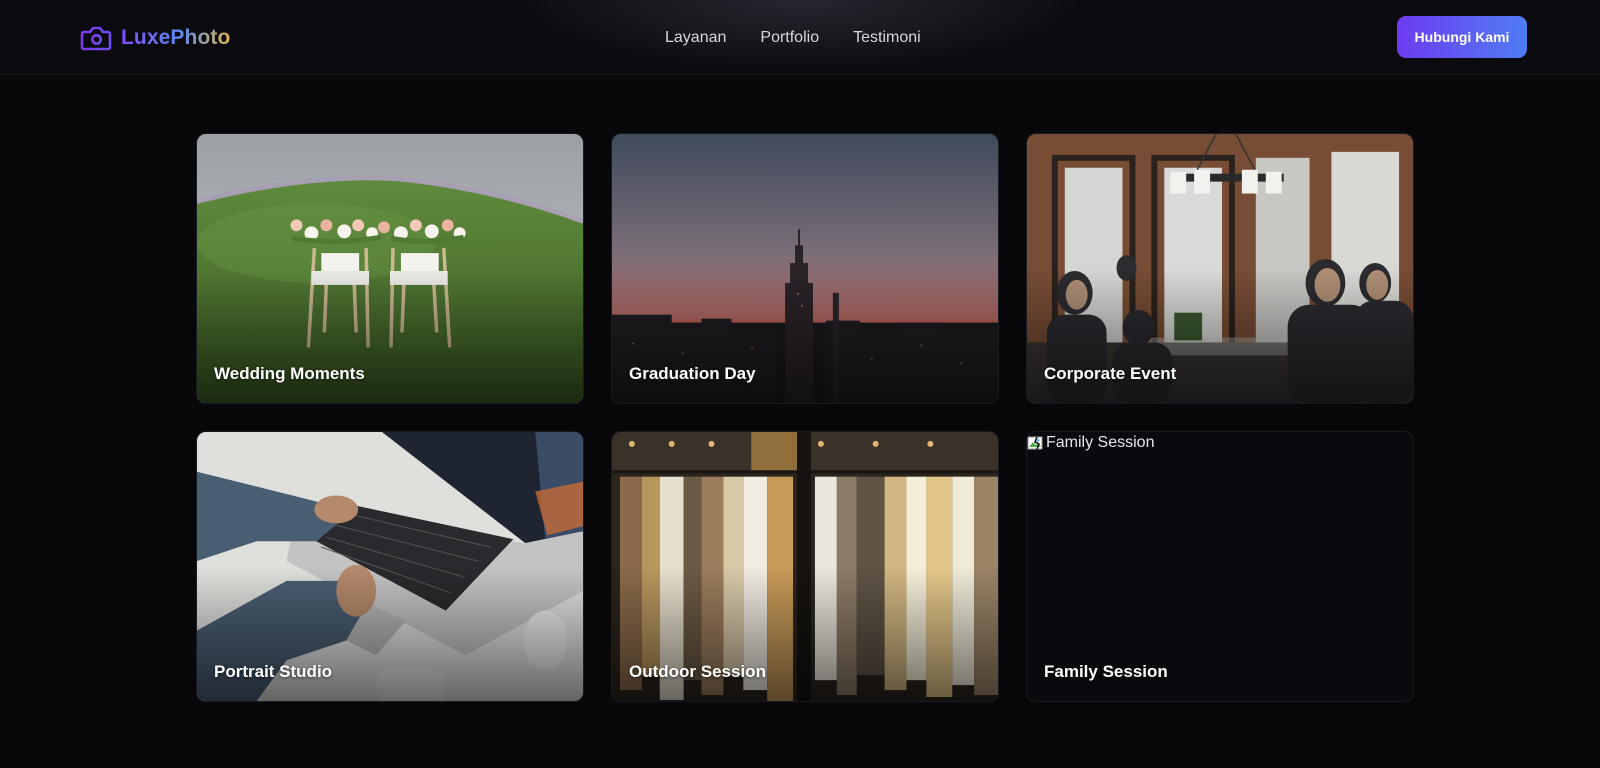 The image size is (1600, 768). I want to click on camera-icon, so click(96, 38).